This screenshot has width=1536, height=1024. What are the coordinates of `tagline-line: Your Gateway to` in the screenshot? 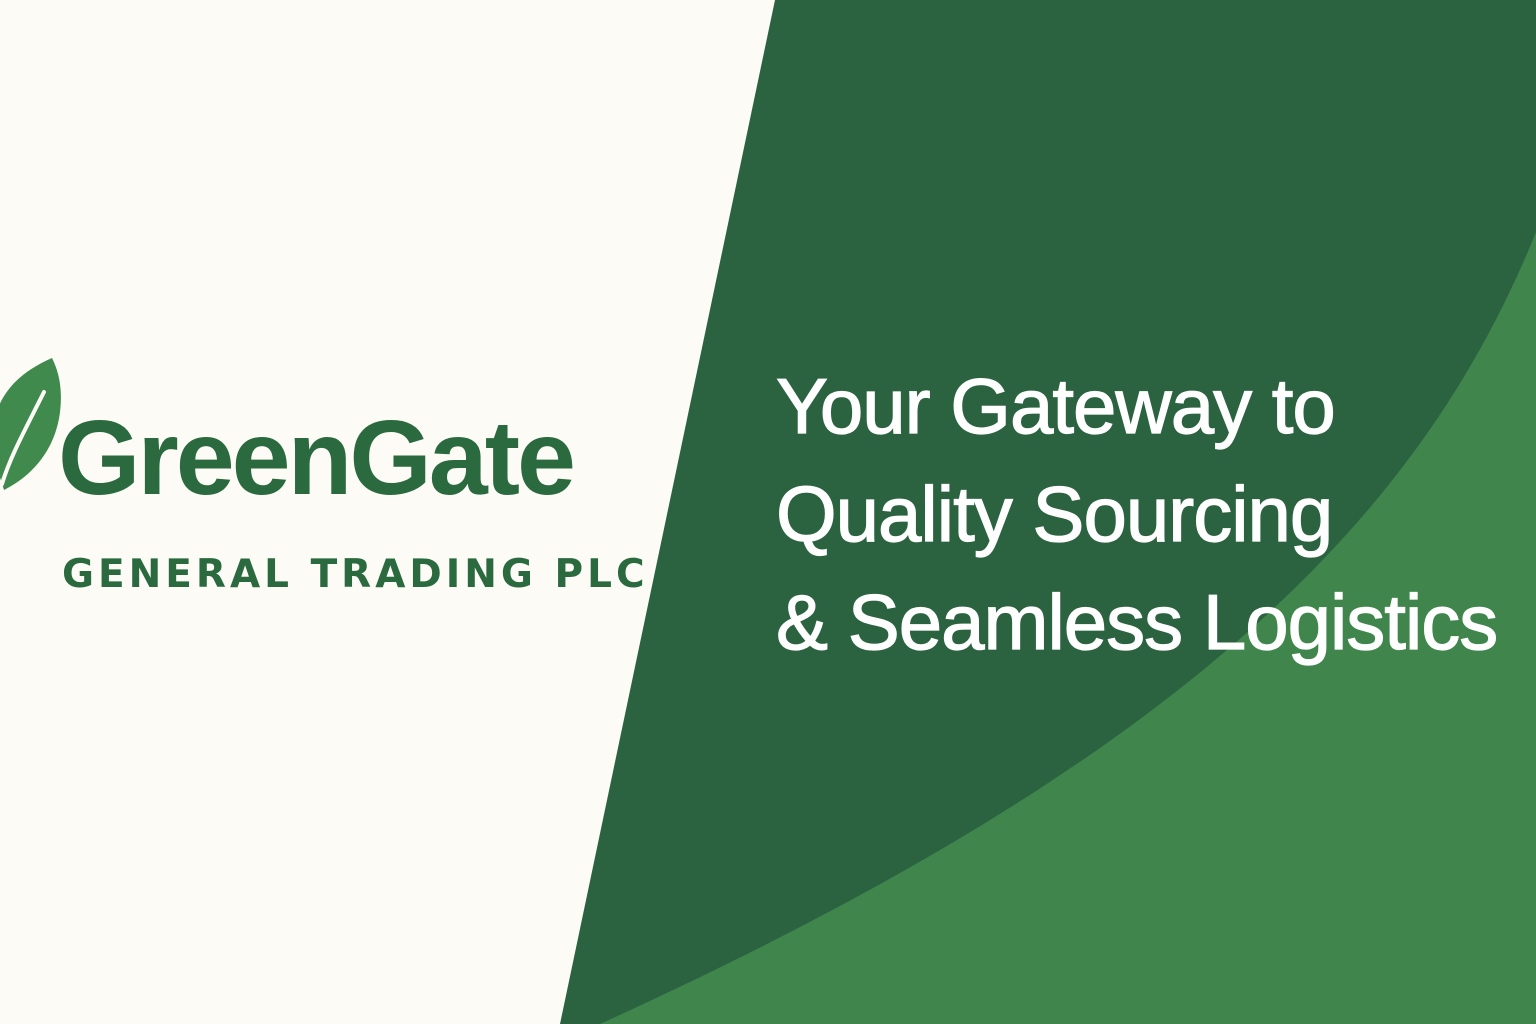 It's located at (1055, 405).